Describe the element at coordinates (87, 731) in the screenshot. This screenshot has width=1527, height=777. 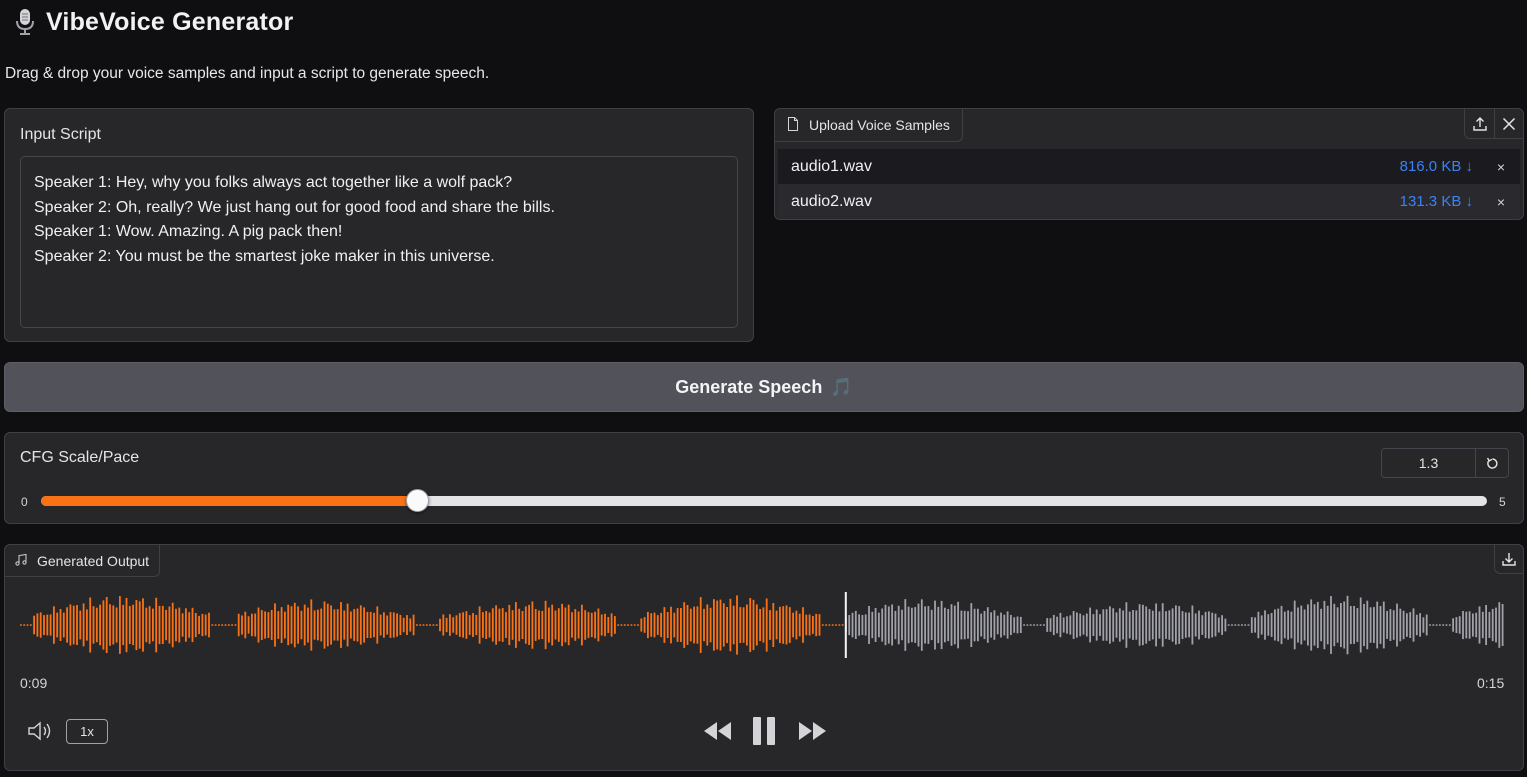
I see `playback-speed-button: 1x` at that location.